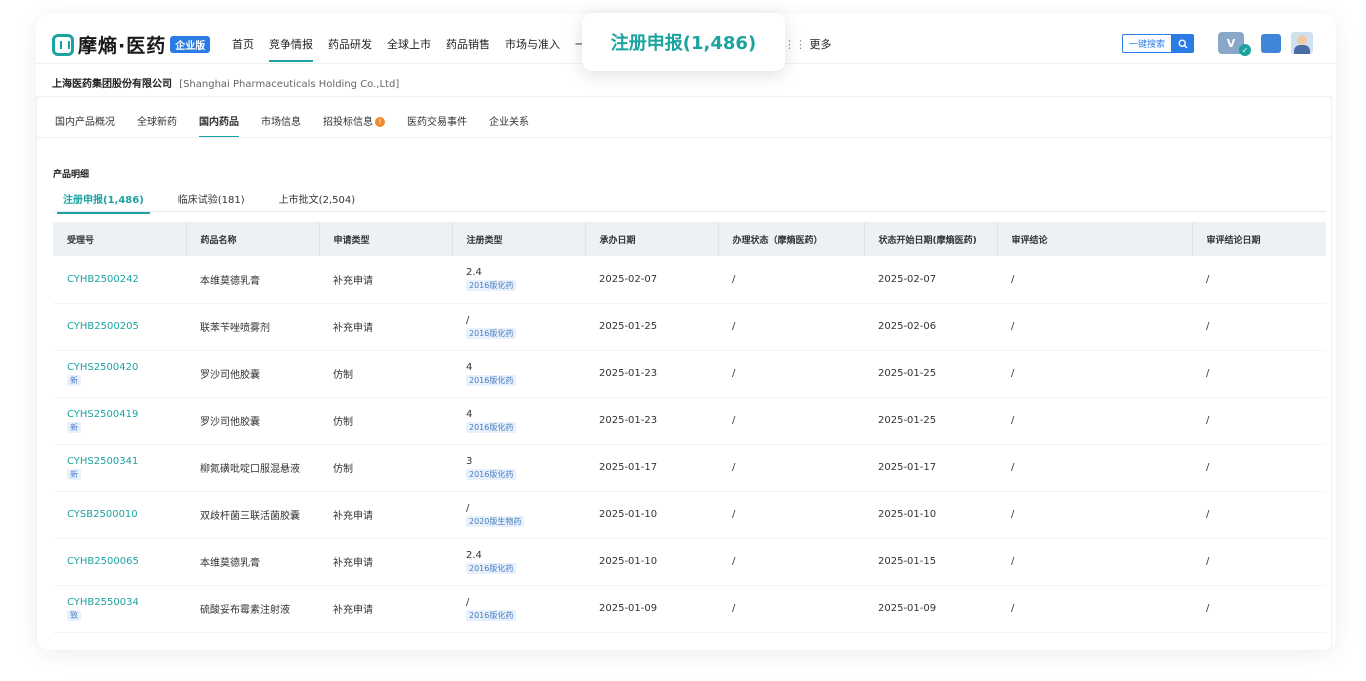  I want to click on cell-acceptance-no: CYHB2500242, so click(119, 280).